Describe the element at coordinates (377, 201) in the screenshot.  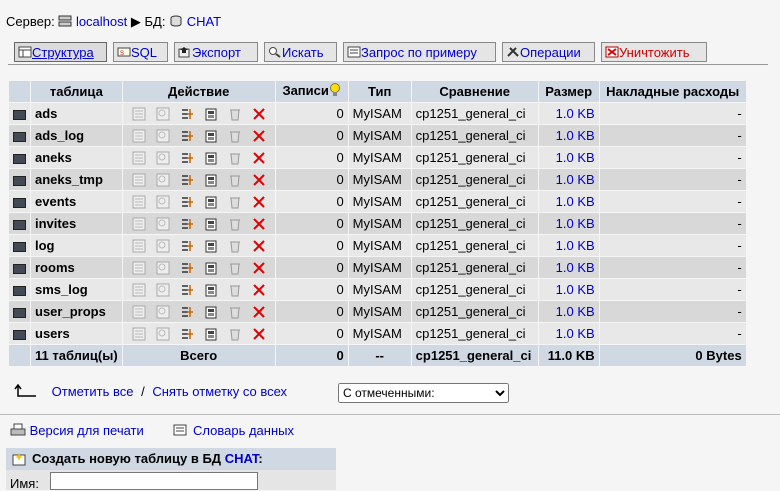
I see `table-row: events 0 MyISAM cp1251_general_ci 1.0 KB -` at that location.